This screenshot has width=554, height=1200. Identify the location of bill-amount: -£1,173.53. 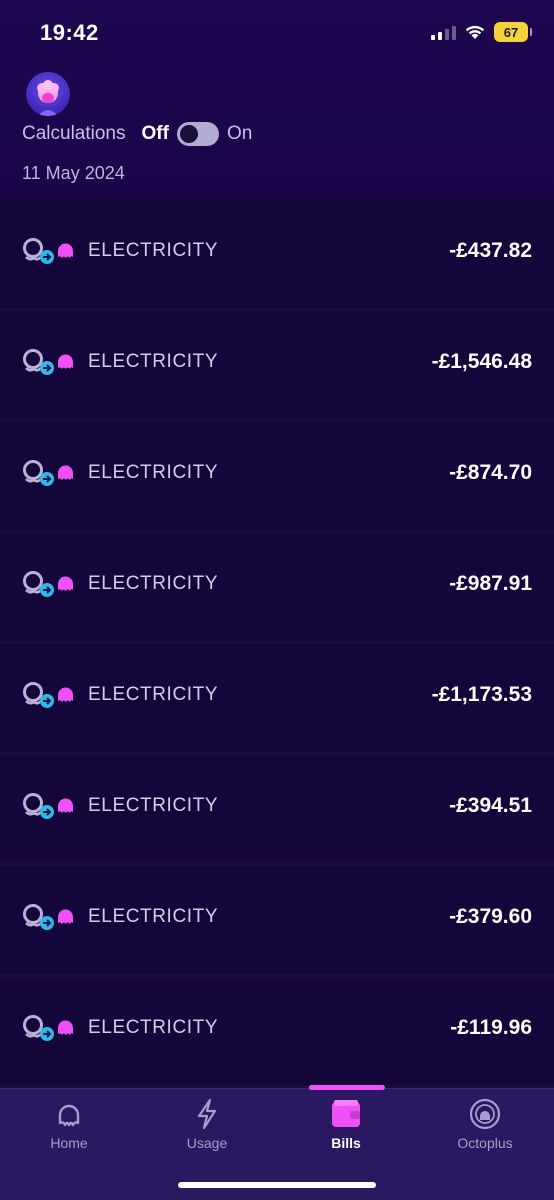
(481, 694).